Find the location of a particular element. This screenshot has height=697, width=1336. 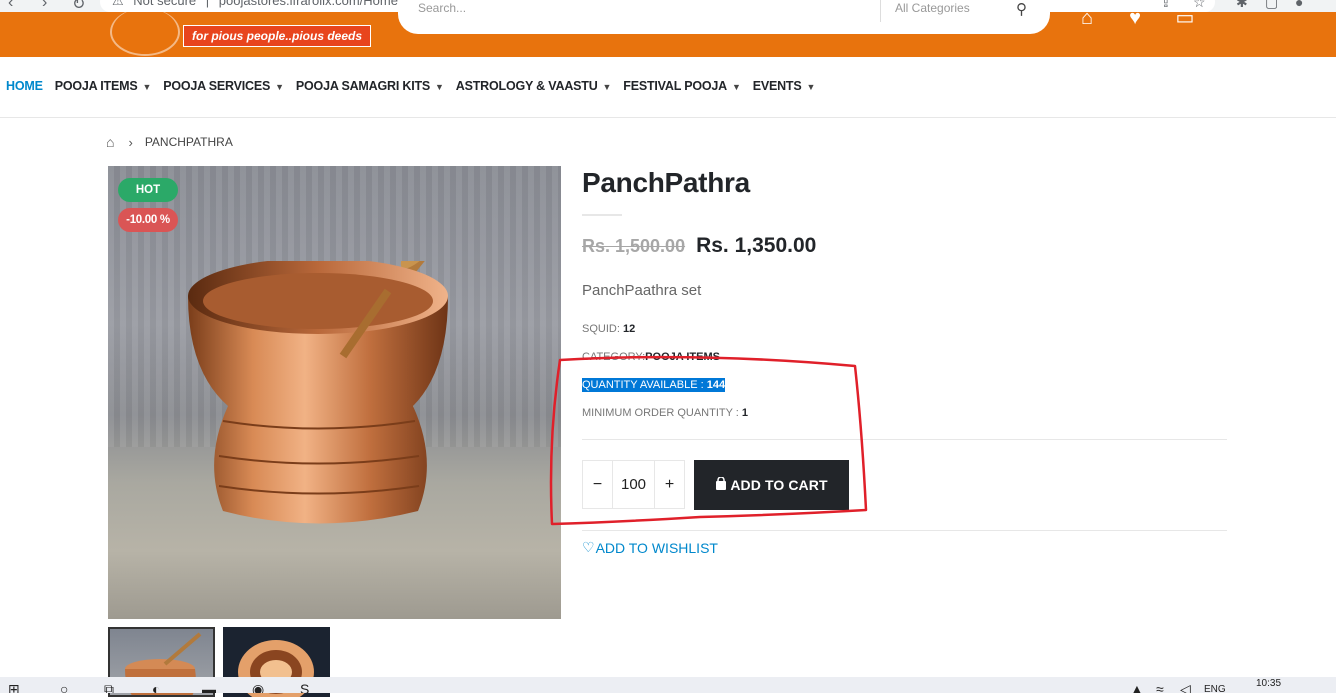

quantity-stepper: − 100 + is located at coordinates (633, 484).